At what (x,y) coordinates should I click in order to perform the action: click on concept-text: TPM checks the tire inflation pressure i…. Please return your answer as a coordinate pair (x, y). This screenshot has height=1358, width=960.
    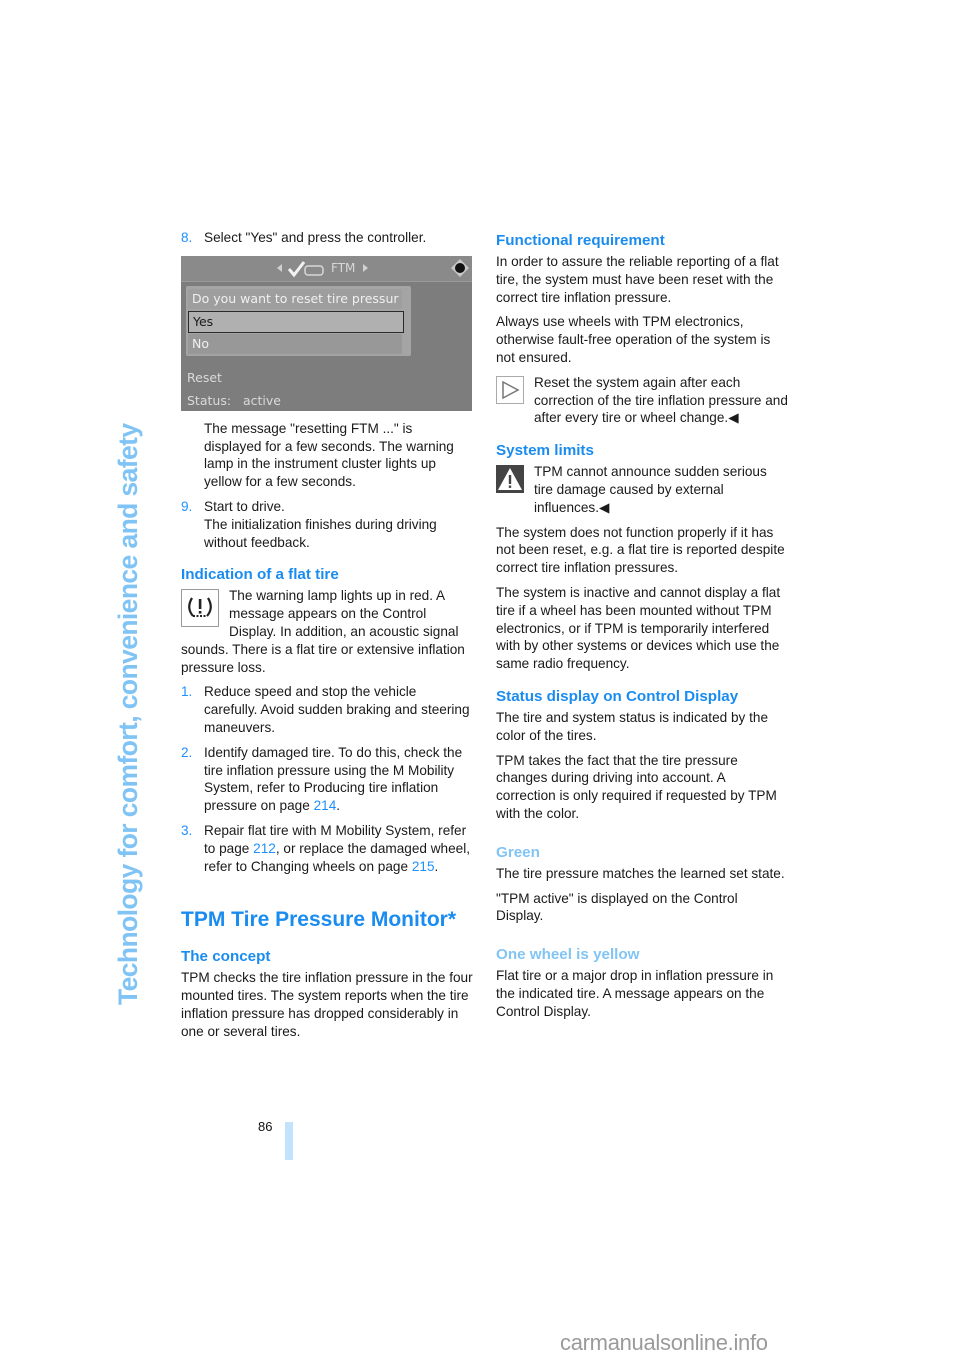
    Looking at the image, I should click on (327, 1004).